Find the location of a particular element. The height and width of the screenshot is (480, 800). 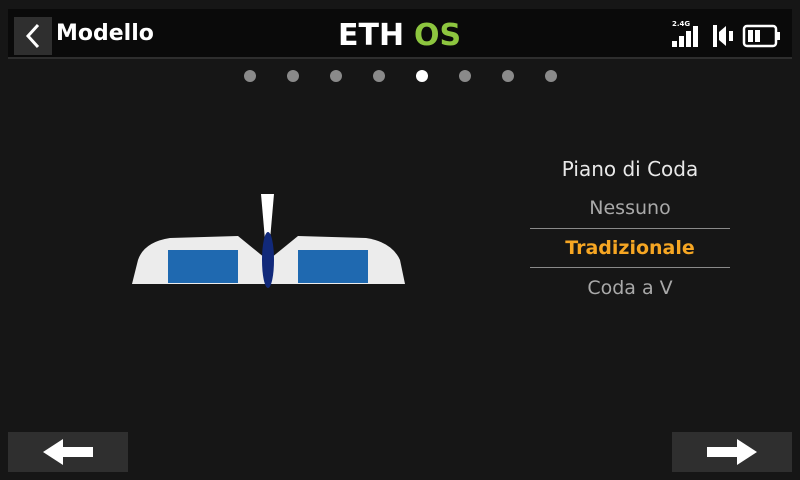

option-traditional: Tradizionale is located at coordinates (630, 248).